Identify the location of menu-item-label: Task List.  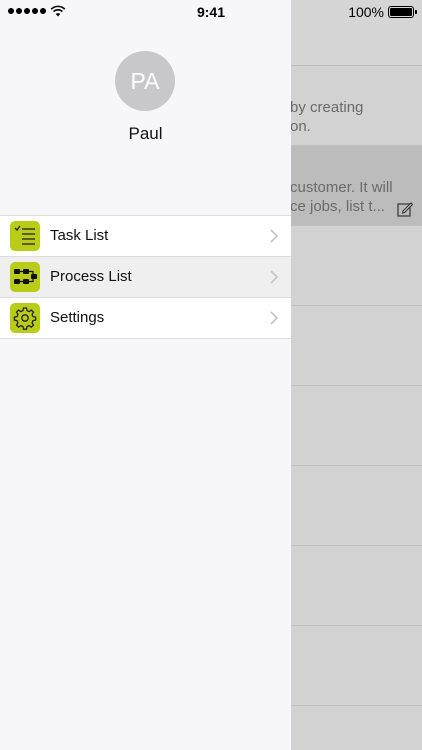
(79, 235).